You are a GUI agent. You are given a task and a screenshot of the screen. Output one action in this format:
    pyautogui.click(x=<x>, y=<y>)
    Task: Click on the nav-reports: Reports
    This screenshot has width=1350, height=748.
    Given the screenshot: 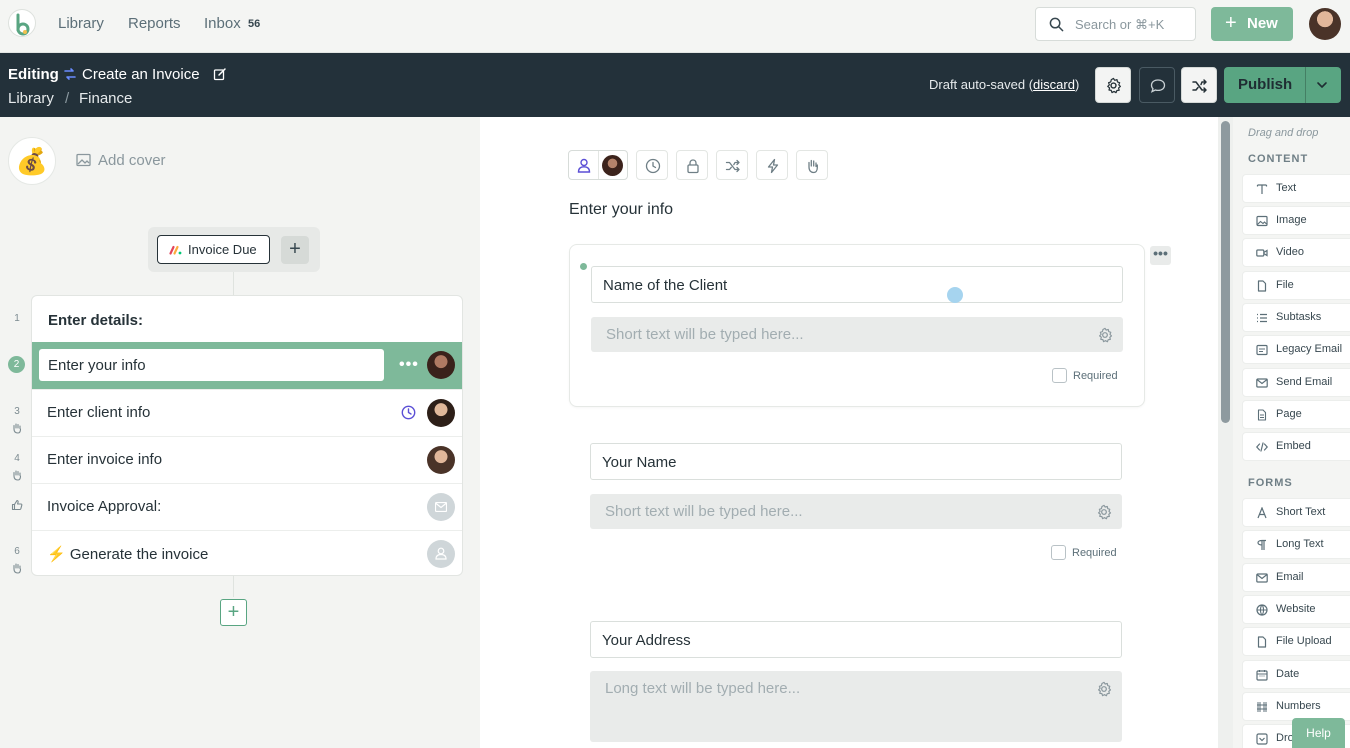 What is the action you would take?
    pyautogui.click(x=154, y=23)
    